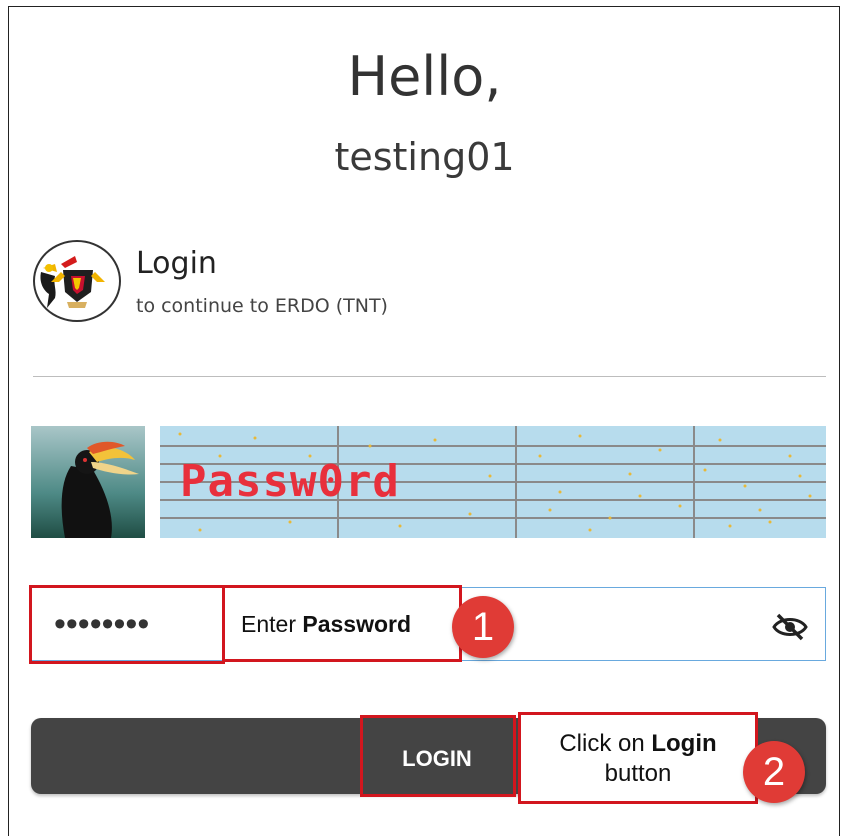  I want to click on login-subtitle: to continue to ERDO (TNT), so click(262, 306).